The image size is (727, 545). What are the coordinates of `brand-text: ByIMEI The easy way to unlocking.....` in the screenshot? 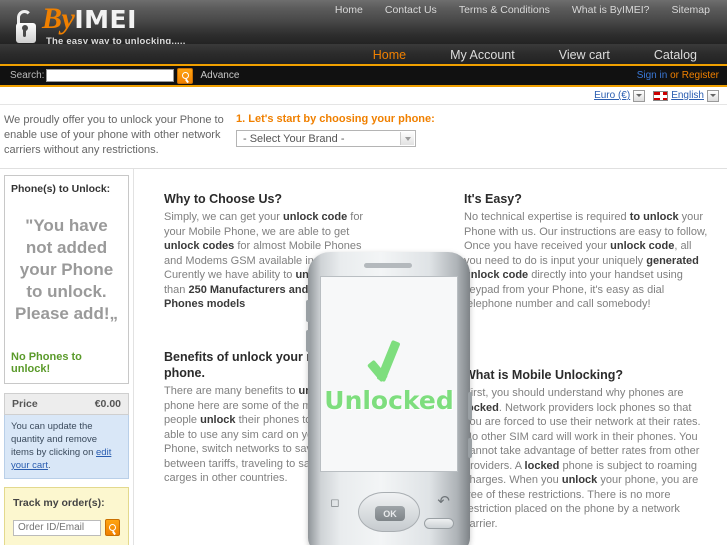 It's located at (114, 23).